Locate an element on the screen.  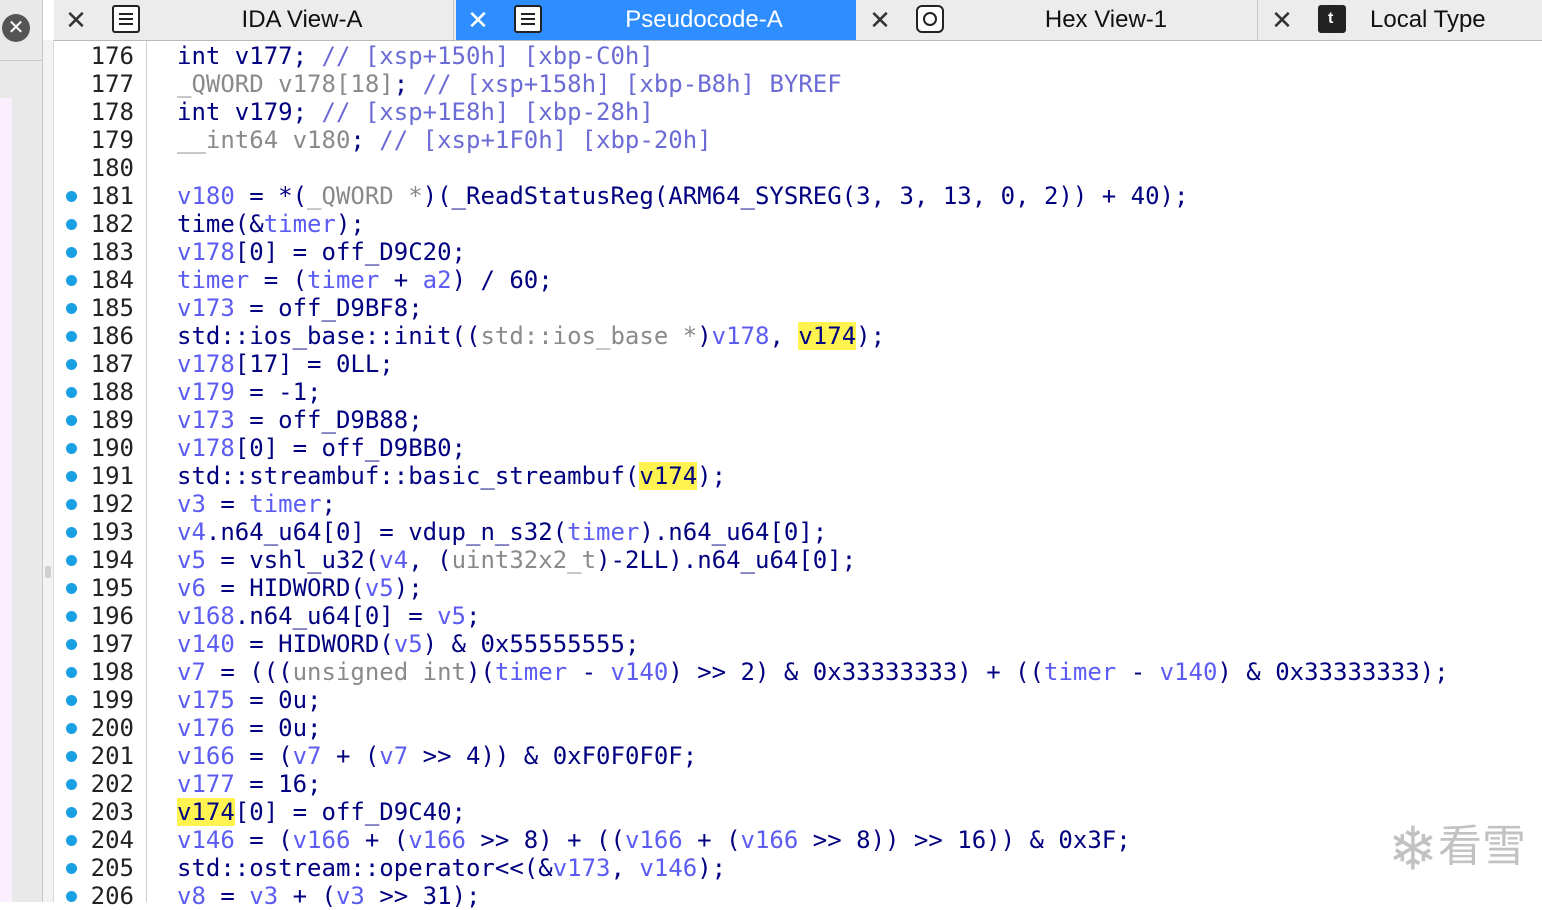
code-token: + is located at coordinates (400, 280).